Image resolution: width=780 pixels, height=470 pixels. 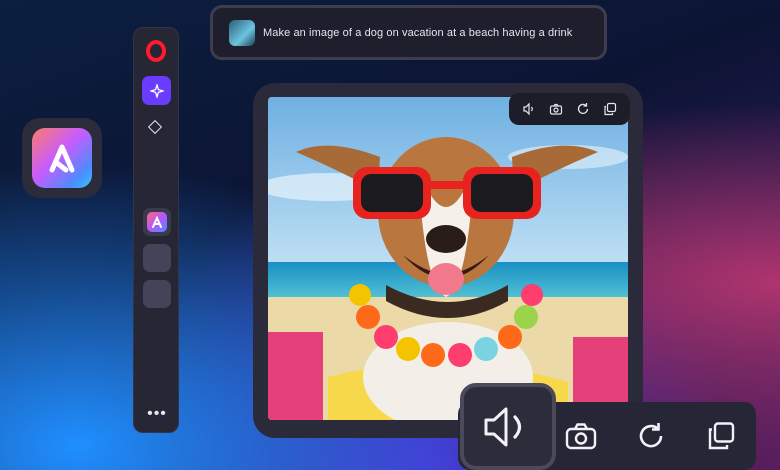 What do you see at coordinates (569, 109) in the screenshot?
I see `image-toolbar` at bounding box center [569, 109].